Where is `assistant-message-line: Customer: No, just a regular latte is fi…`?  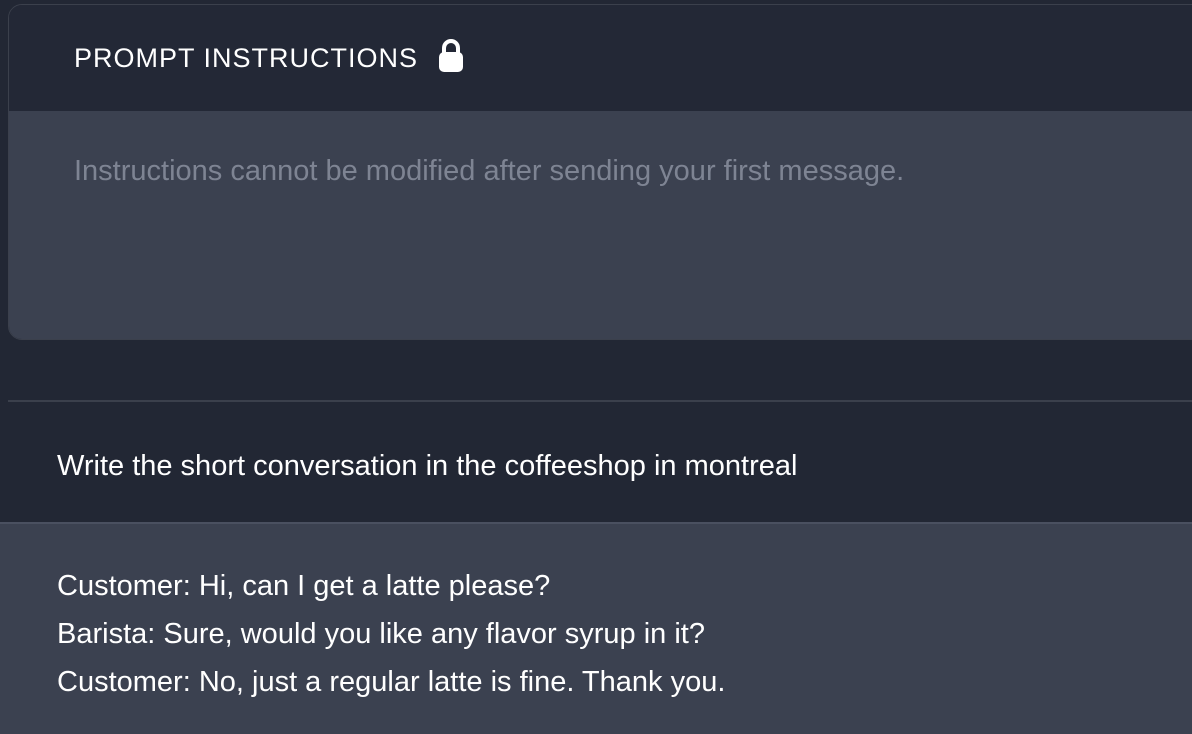 assistant-message-line: Customer: No, just a regular latte is fi… is located at coordinates (391, 682).